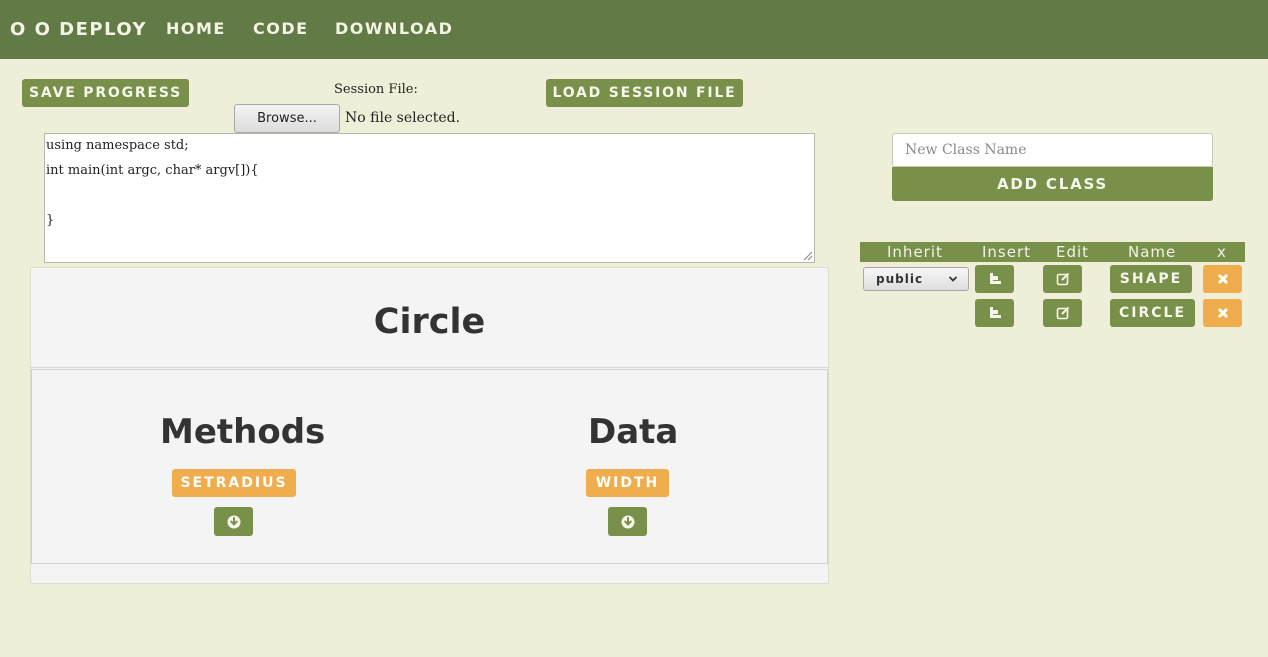  Describe the element at coordinates (376, 89) in the screenshot. I see `session-file-label: Session File:` at that location.